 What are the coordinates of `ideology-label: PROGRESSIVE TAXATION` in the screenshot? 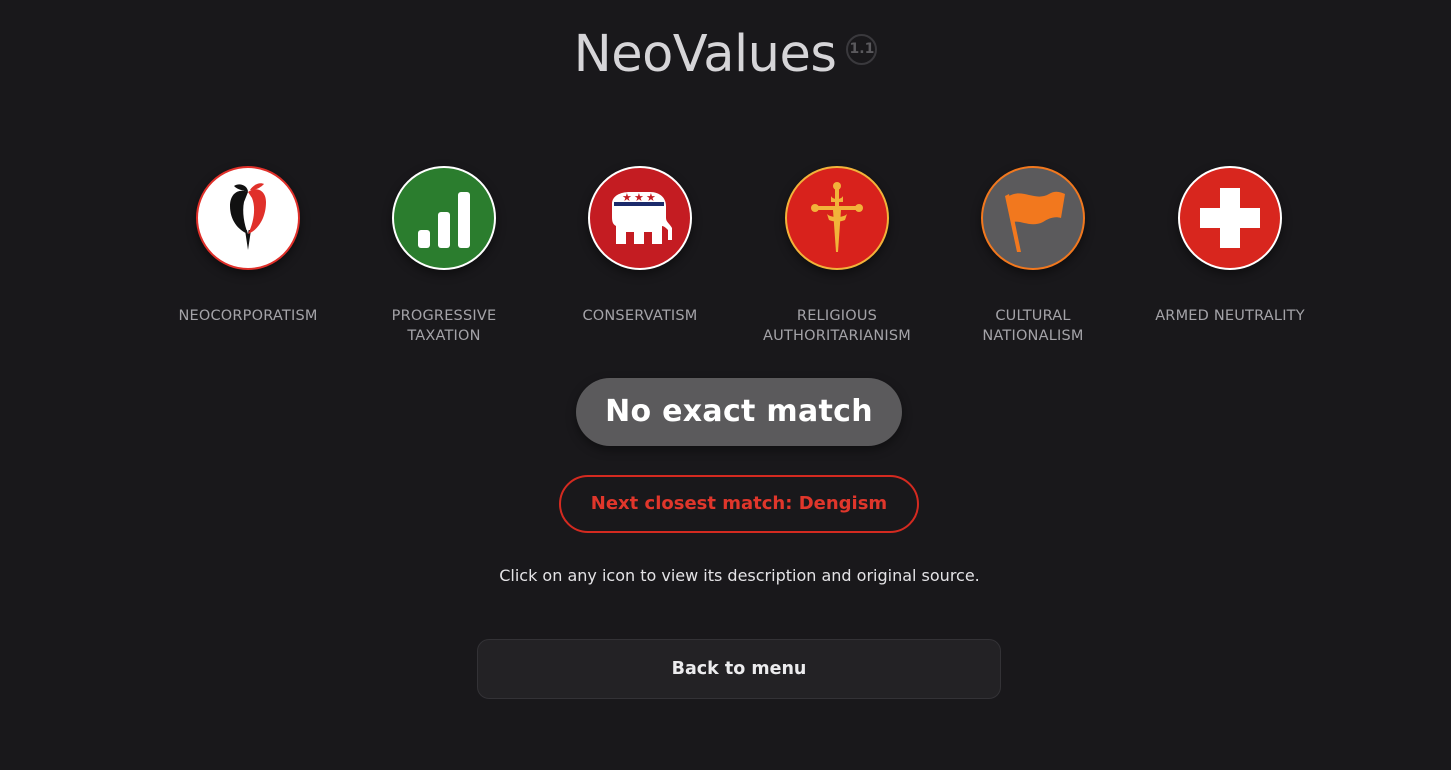 It's located at (444, 326).